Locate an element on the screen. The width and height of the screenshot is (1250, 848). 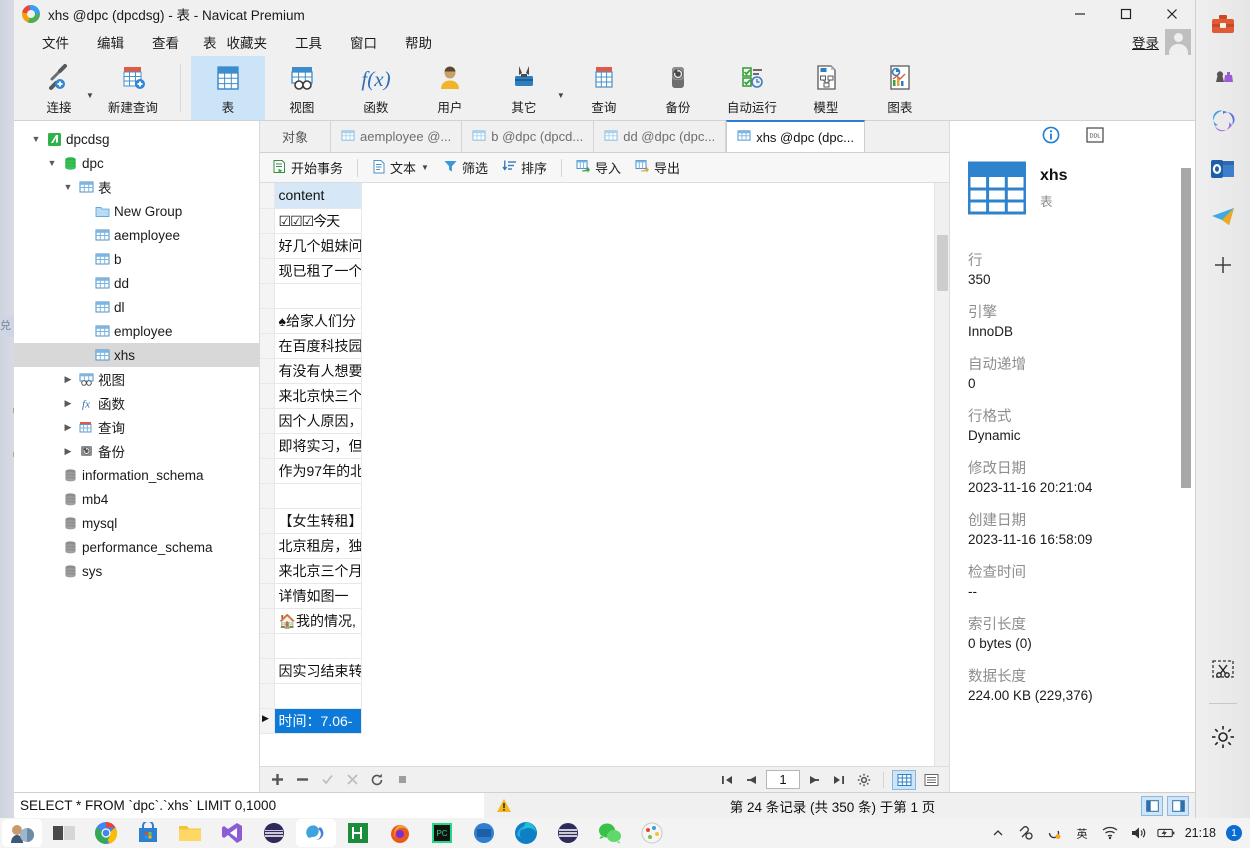
cell-content: ♠给家人们分 is located at coordinates (318, 321).